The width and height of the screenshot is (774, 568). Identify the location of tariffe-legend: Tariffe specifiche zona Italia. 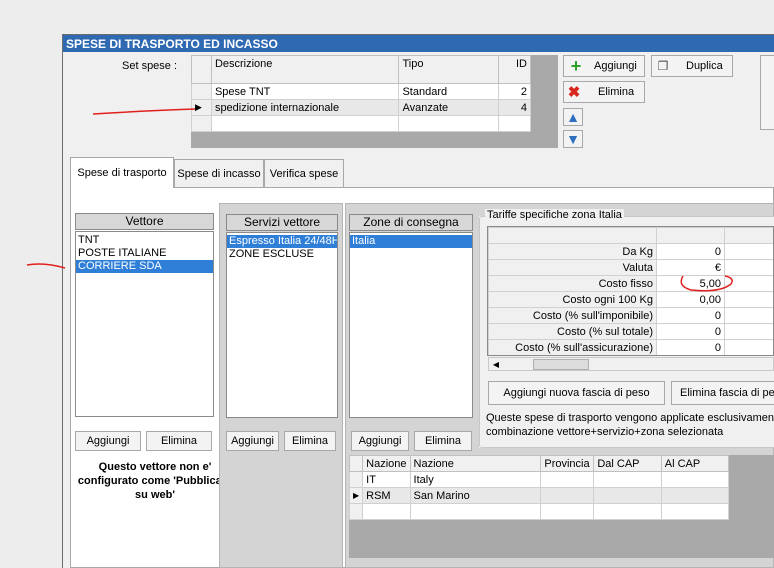
(554, 215).